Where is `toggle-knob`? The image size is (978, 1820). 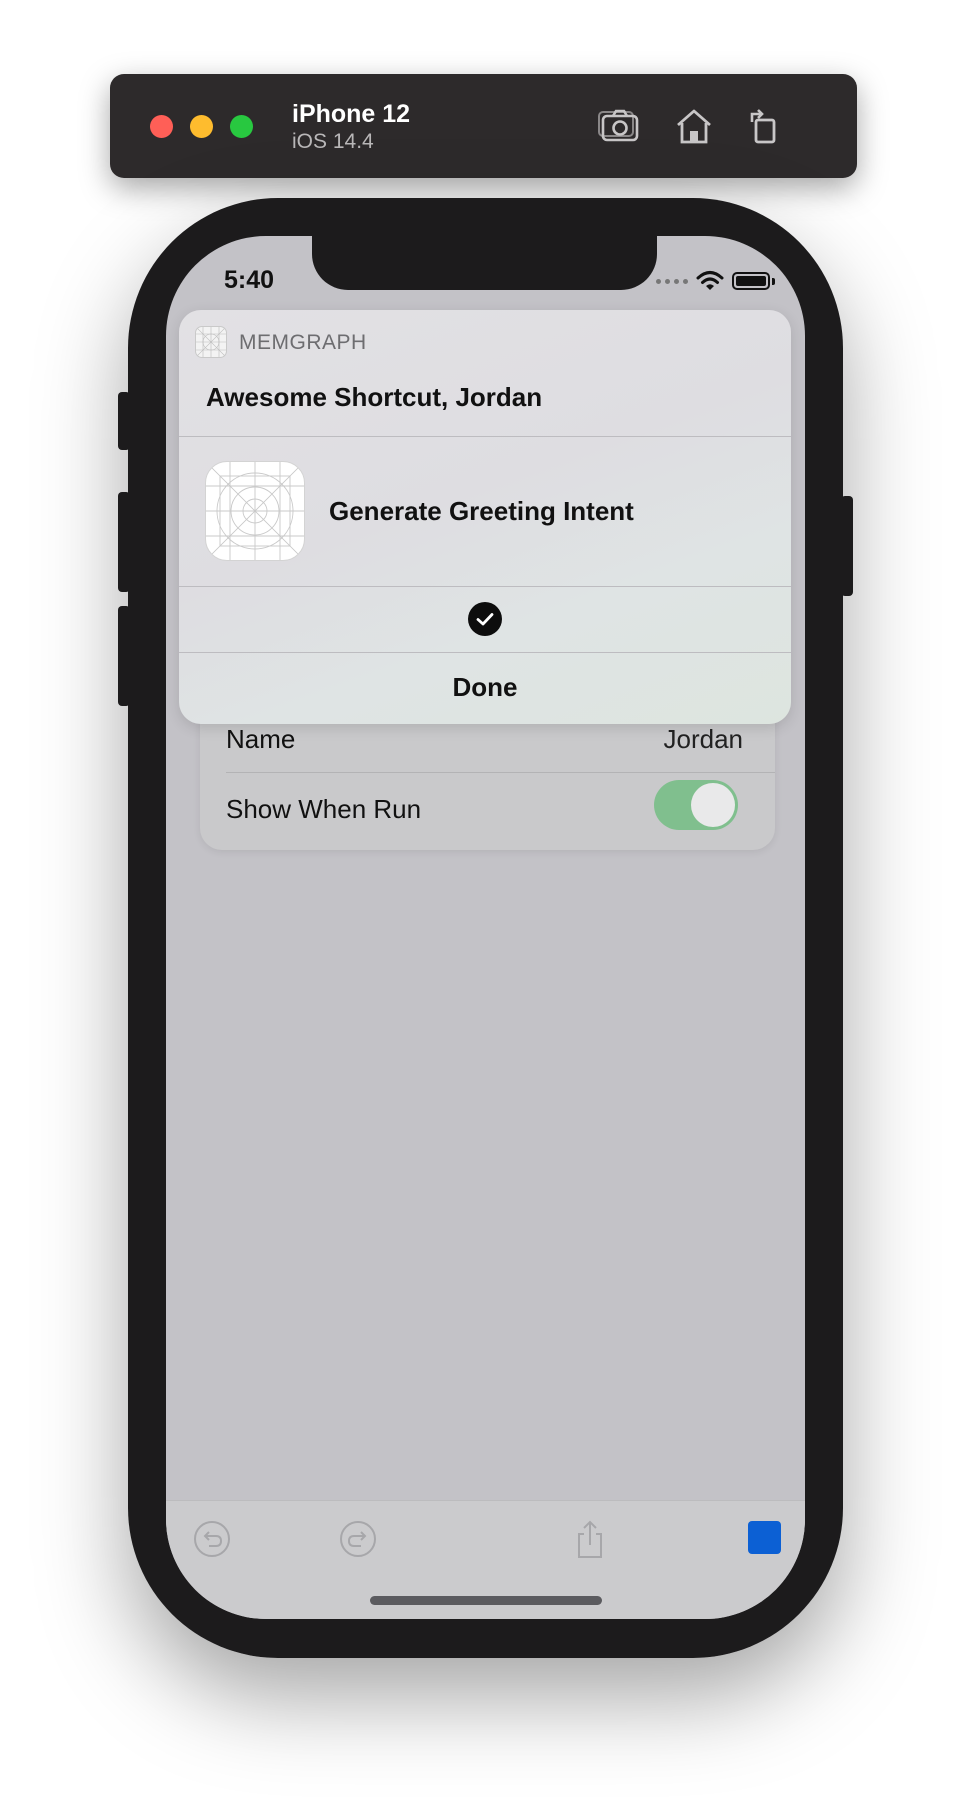 toggle-knob is located at coordinates (713, 805).